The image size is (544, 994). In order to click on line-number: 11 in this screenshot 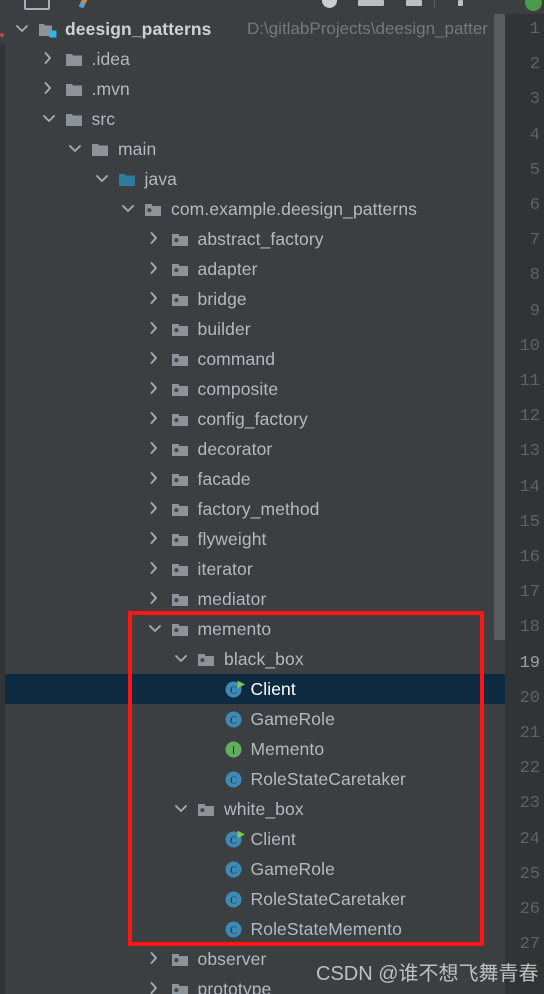, I will do `click(529, 381)`.